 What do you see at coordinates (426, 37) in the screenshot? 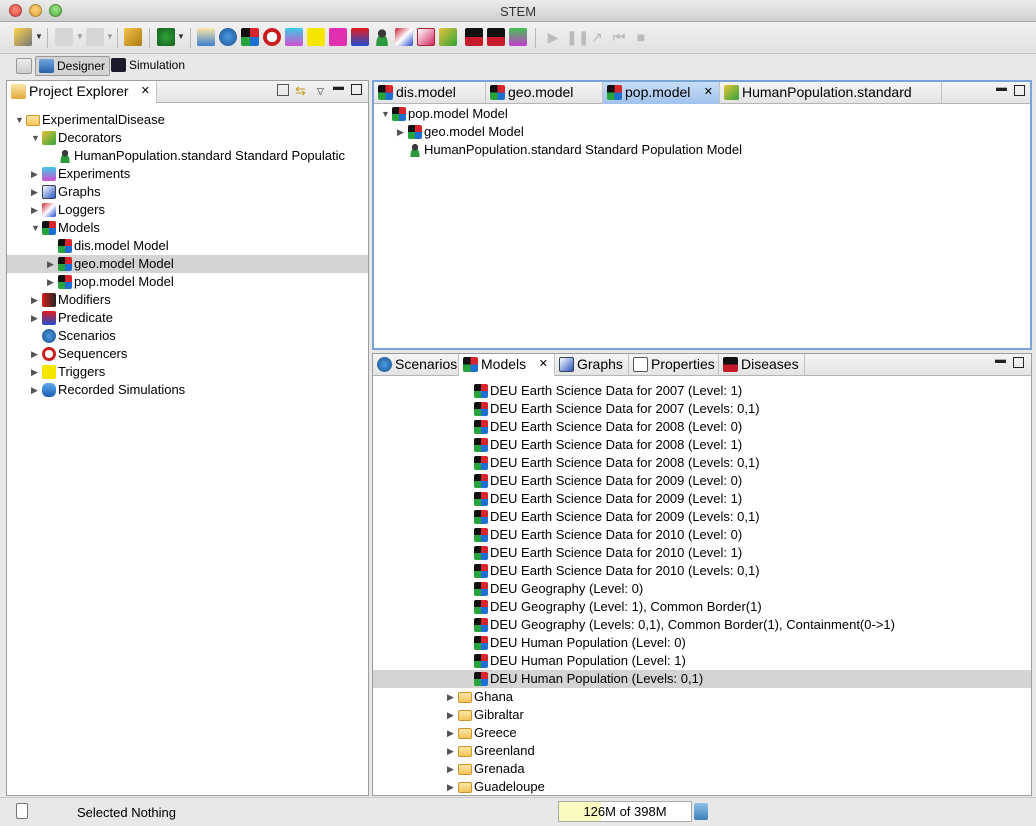
I see `graph-icon` at bounding box center [426, 37].